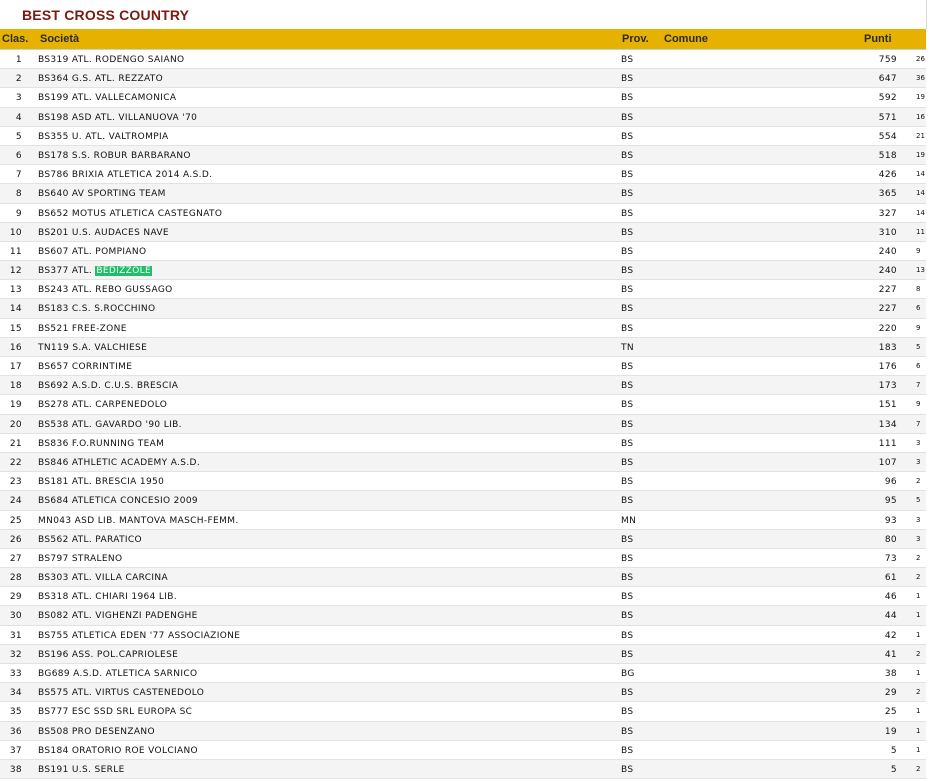 This screenshot has height=782, width=930. I want to click on table-row: 23 BS181 ATL. BRESCIA 1950 BS 96 2, so click(463, 482).